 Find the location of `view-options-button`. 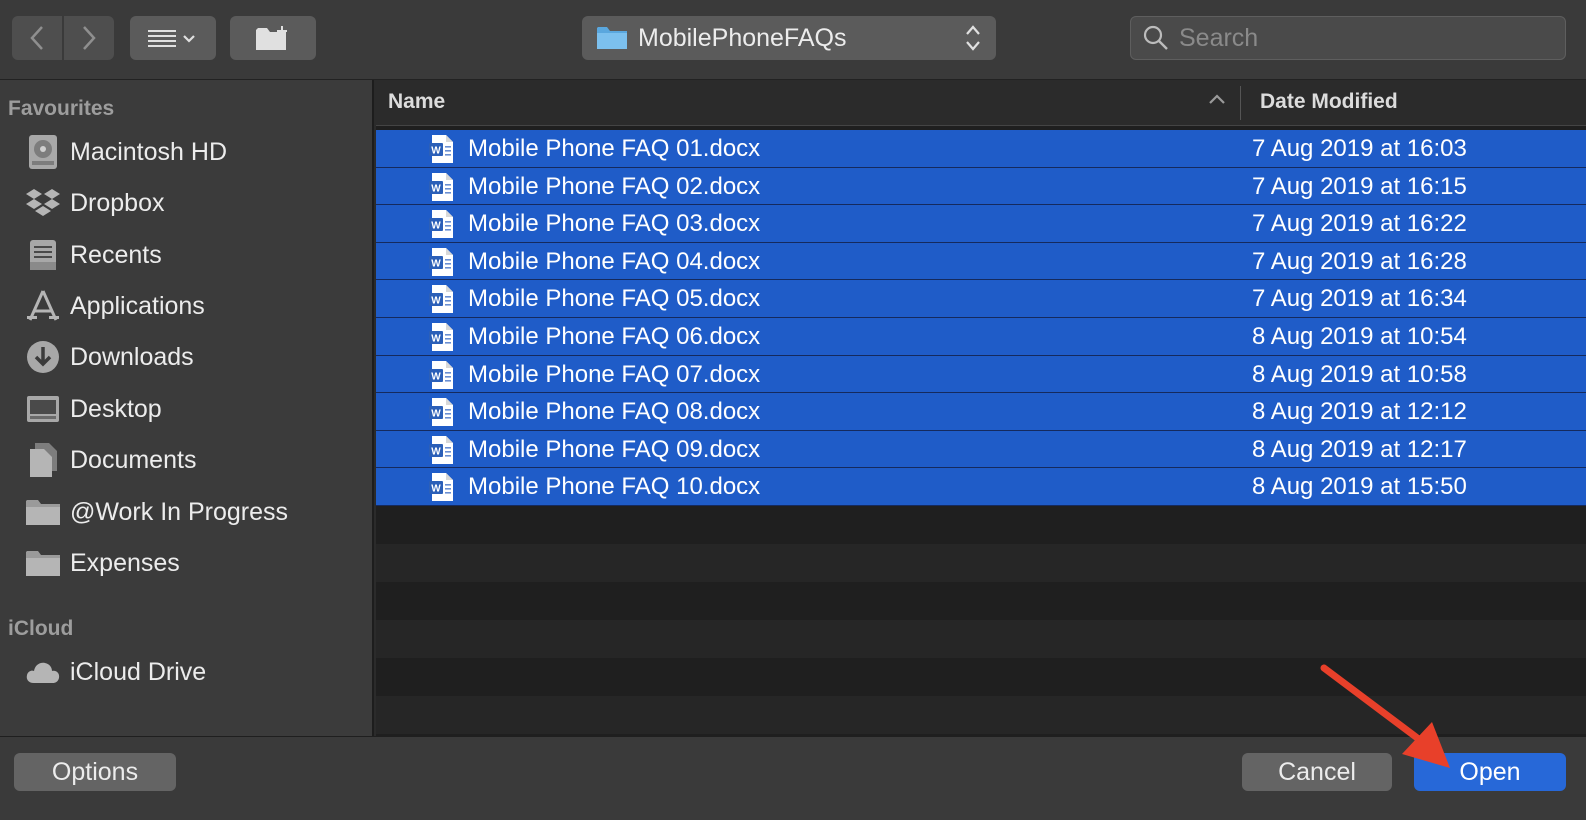

view-options-button is located at coordinates (173, 38).